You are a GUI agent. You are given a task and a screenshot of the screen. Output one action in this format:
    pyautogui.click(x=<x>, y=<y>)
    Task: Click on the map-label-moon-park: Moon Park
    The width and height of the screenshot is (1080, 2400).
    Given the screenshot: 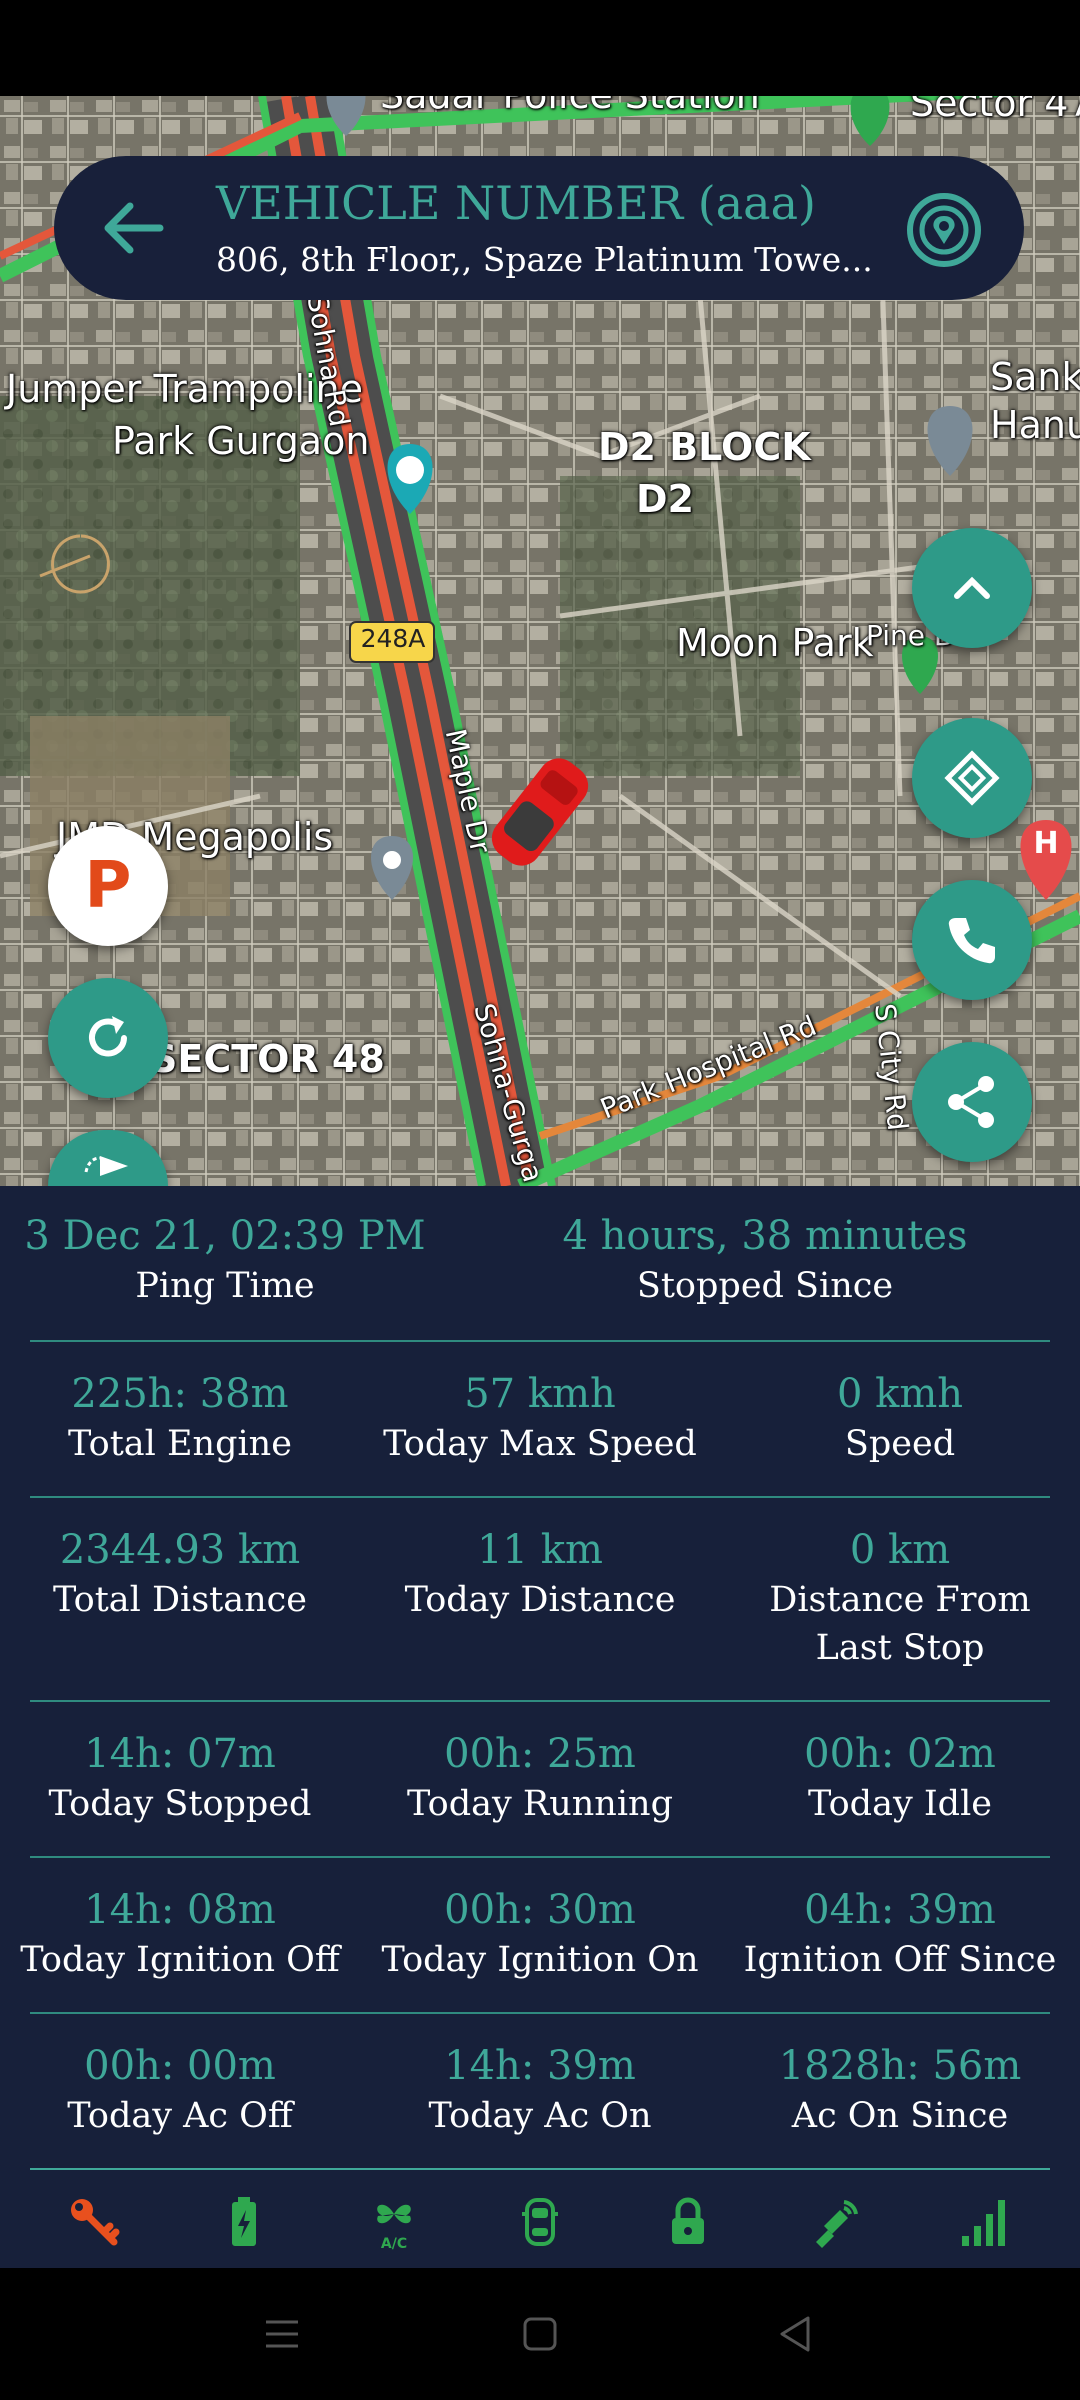 What is the action you would take?
    pyautogui.click(x=775, y=643)
    